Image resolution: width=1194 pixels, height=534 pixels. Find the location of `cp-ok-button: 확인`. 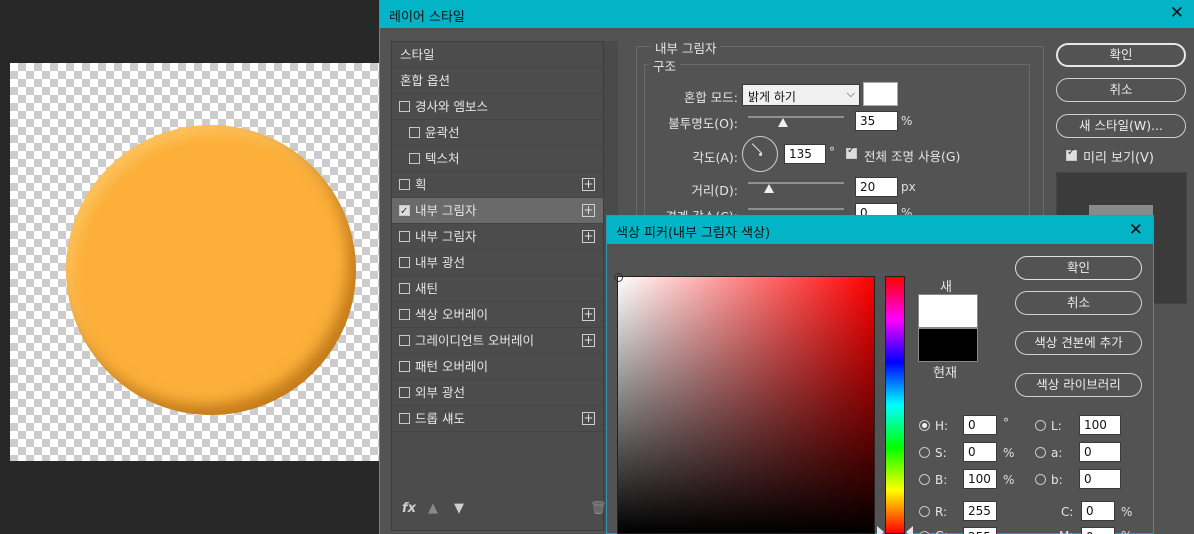

cp-ok-button: 확인 is located at coordinates (1078, 268).